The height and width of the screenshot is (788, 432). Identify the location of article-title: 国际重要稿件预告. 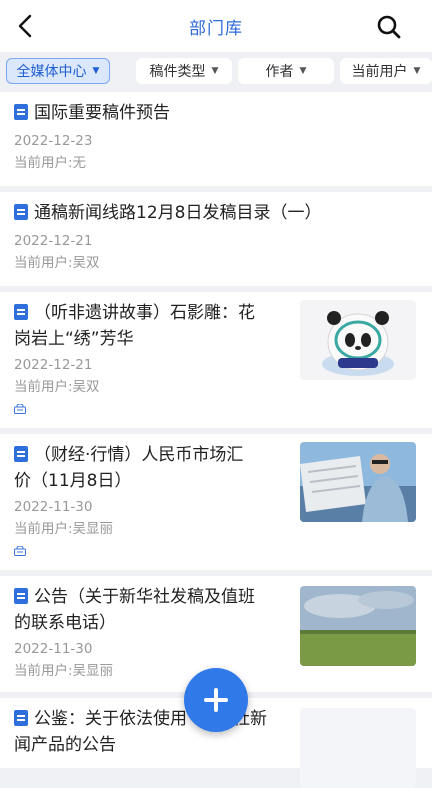
(216, 113).